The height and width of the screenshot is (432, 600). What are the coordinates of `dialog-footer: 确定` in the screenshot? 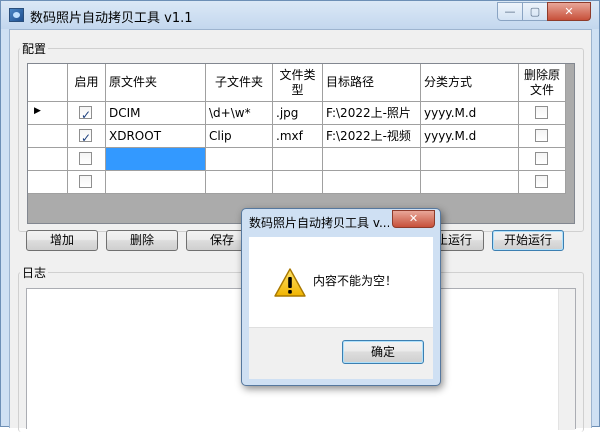 It's located at (341, 353).